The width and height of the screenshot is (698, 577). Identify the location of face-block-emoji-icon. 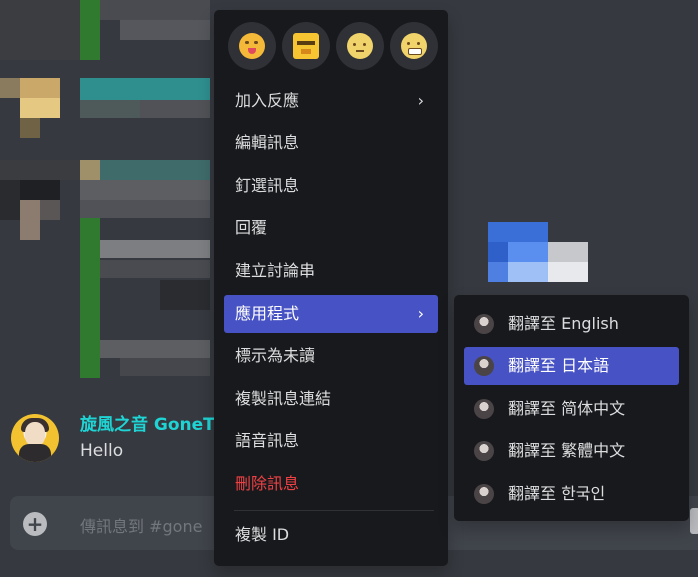
(306, 46).